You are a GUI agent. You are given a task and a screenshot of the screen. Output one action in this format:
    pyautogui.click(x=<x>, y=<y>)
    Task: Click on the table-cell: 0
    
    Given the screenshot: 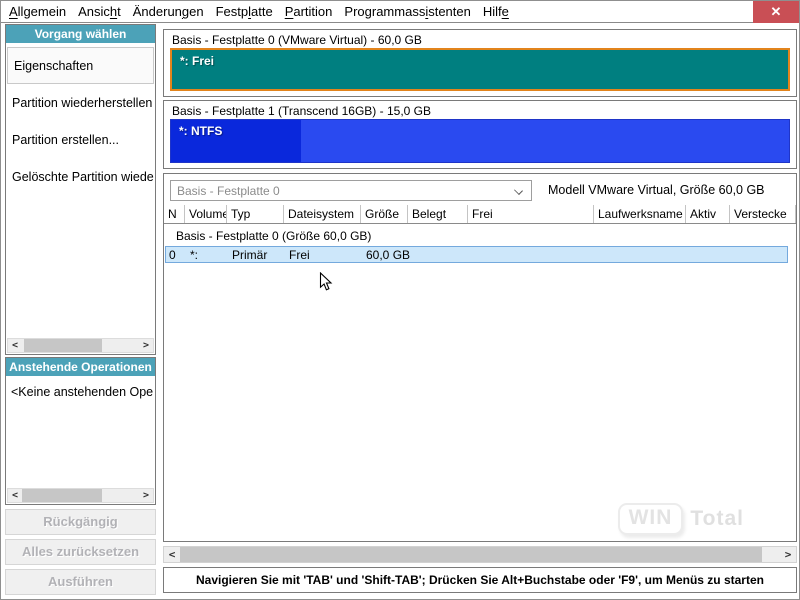 What is the action you would take?
    pyautogui.click(x=172, y=254)
    